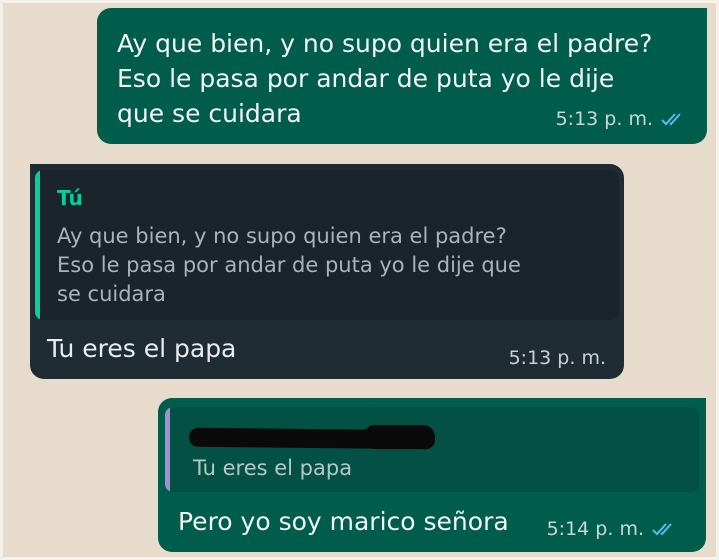 The width and height of the screenshot is (719, 560). What do you see at coordinates (343, 521) in the screenshot?
I see `message-text: Pero yo soy marico señora` at bounding box center [343, 521].